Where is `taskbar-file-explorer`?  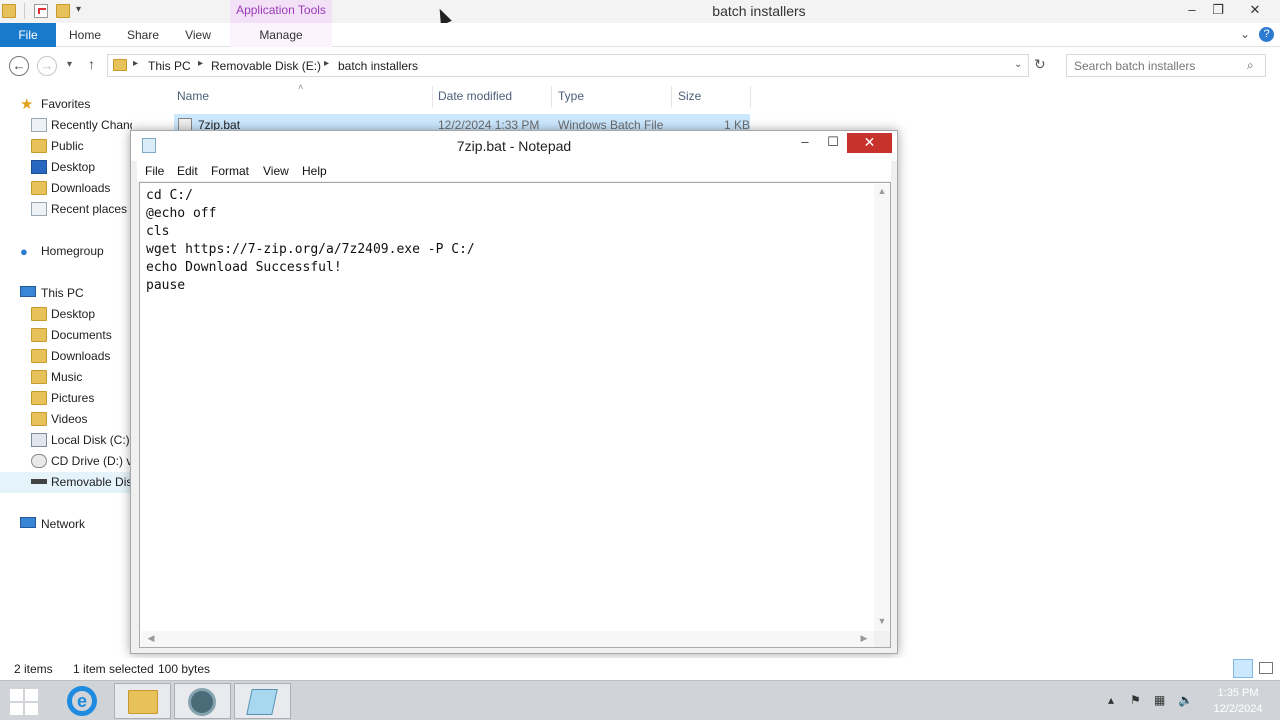 taskbar-file-explorer is located at coordinates (142, 701).